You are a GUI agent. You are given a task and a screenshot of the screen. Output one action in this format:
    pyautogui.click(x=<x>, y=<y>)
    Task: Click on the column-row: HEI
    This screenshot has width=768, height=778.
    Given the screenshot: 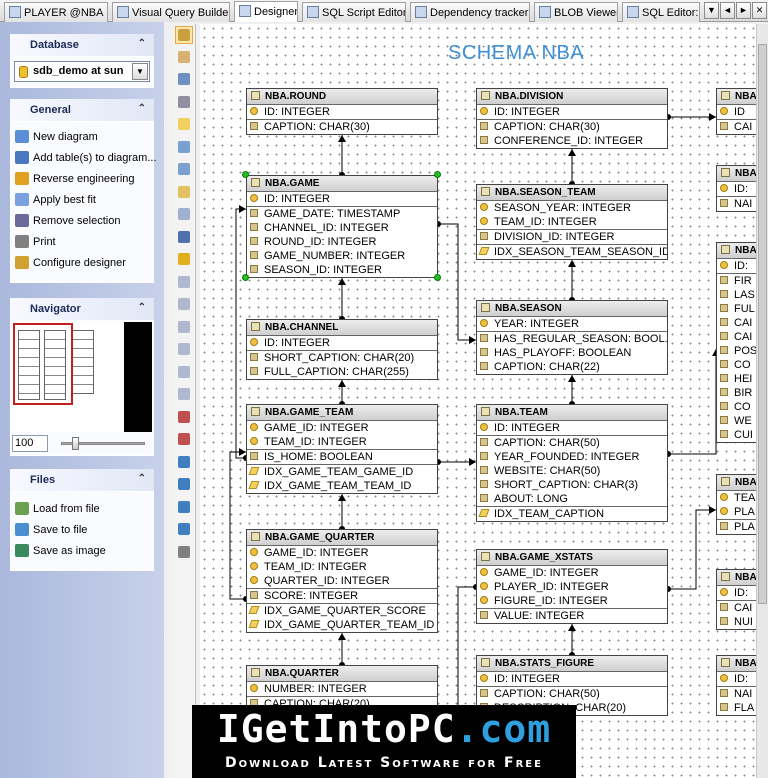 What is the action you would take?
    pyautogui.click(x=736, y=379)
    